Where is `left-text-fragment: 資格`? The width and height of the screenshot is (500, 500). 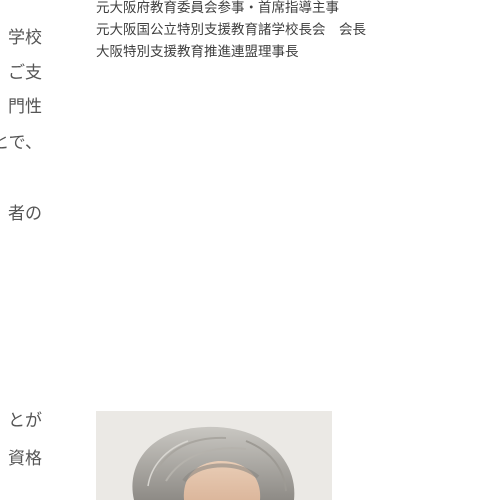 left-text-fragment: 資格 is located at coordinates (25, 459).